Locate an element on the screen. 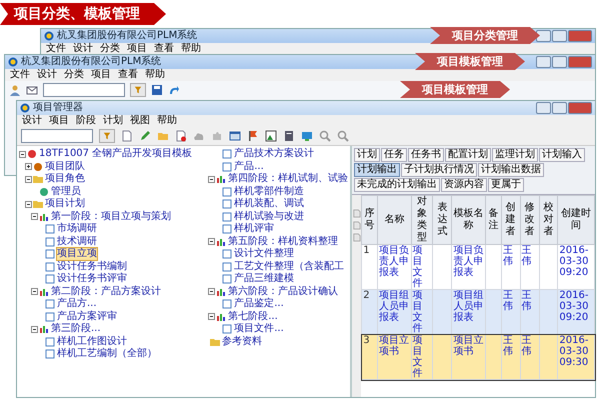 The image size is (600, 400). table-row: 2 项目组人员申报表 项目文件 项目组人员申报表 王伟 王伟 2016-03-30 09:20 is located at coordinates (478, 312).